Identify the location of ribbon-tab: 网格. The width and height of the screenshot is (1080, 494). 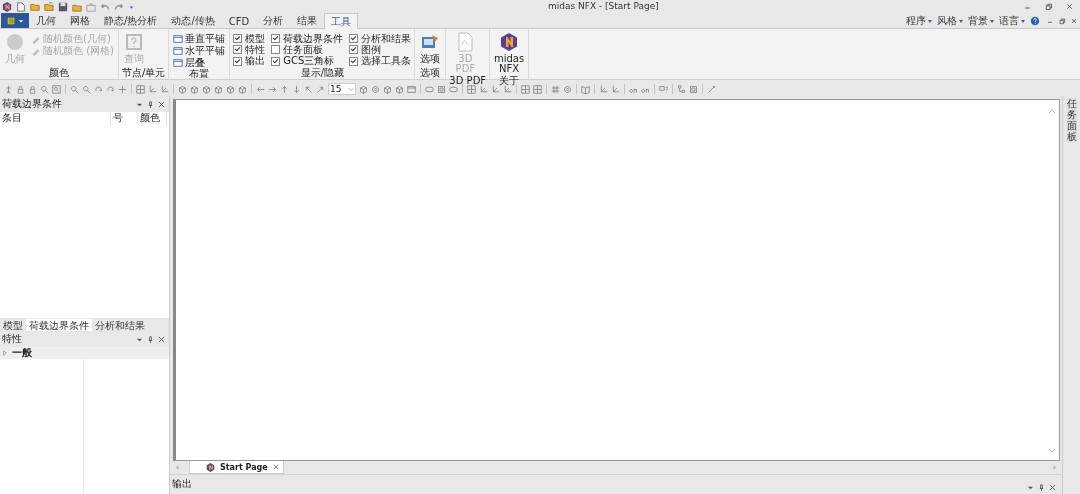
(80, 20).